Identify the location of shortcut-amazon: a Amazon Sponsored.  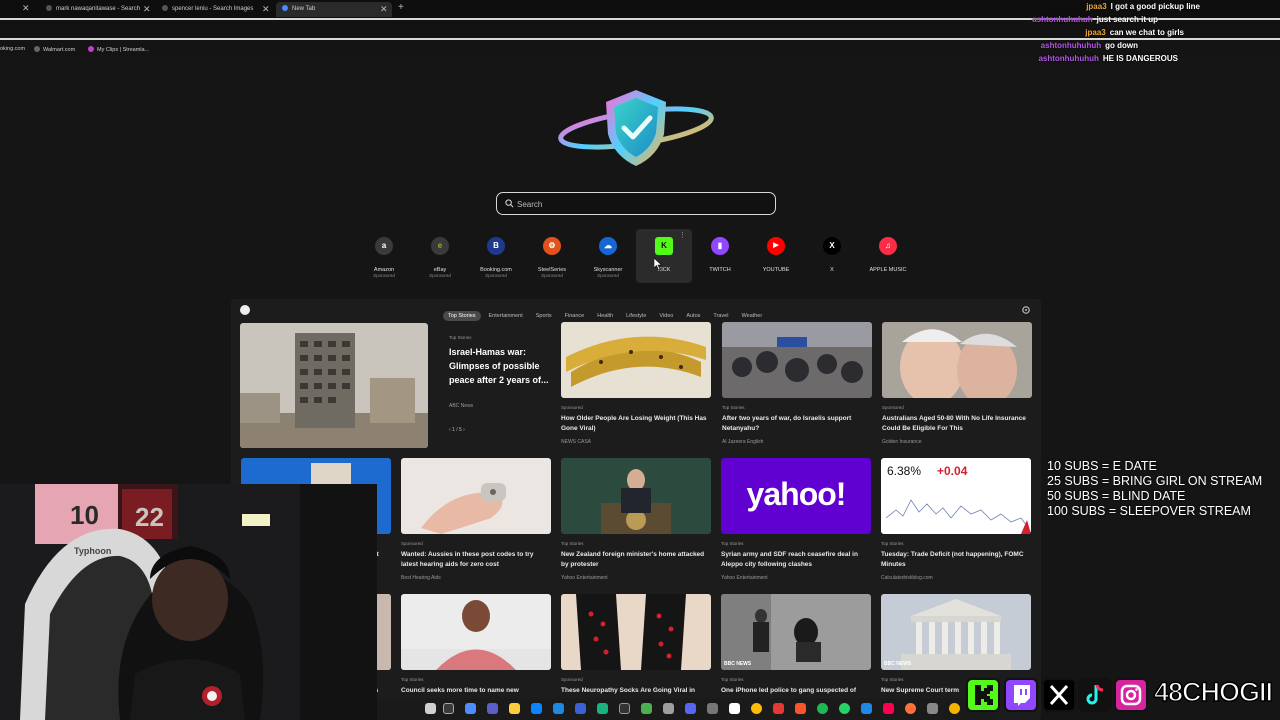
(384, 256).